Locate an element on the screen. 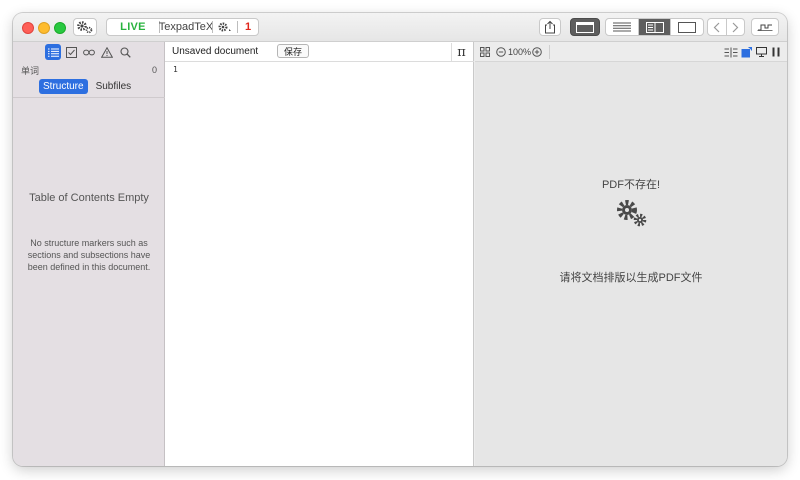 Image resolution: width=800 pixels, height=480 pixels. split-view-icon is located at coordinates (654, 27).